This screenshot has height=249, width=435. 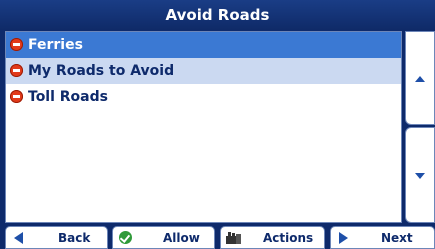 What do you see at coordinates (217, 237) in the screenshot?
I see `bottom-toolbar: Back Allow Actions Next` at bounding box center [217, 237].